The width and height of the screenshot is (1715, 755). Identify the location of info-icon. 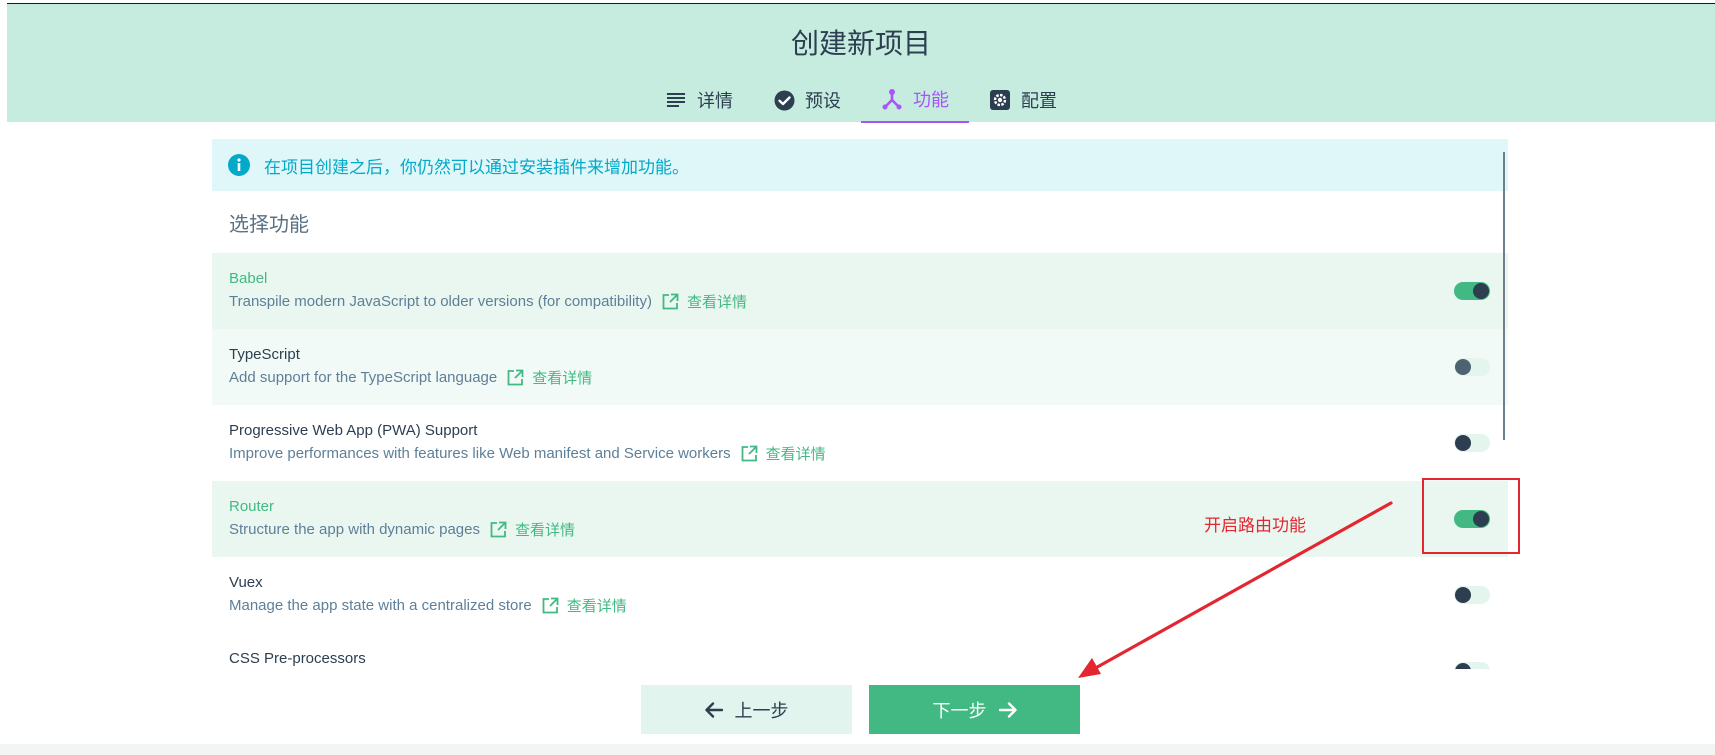
(239, 165).